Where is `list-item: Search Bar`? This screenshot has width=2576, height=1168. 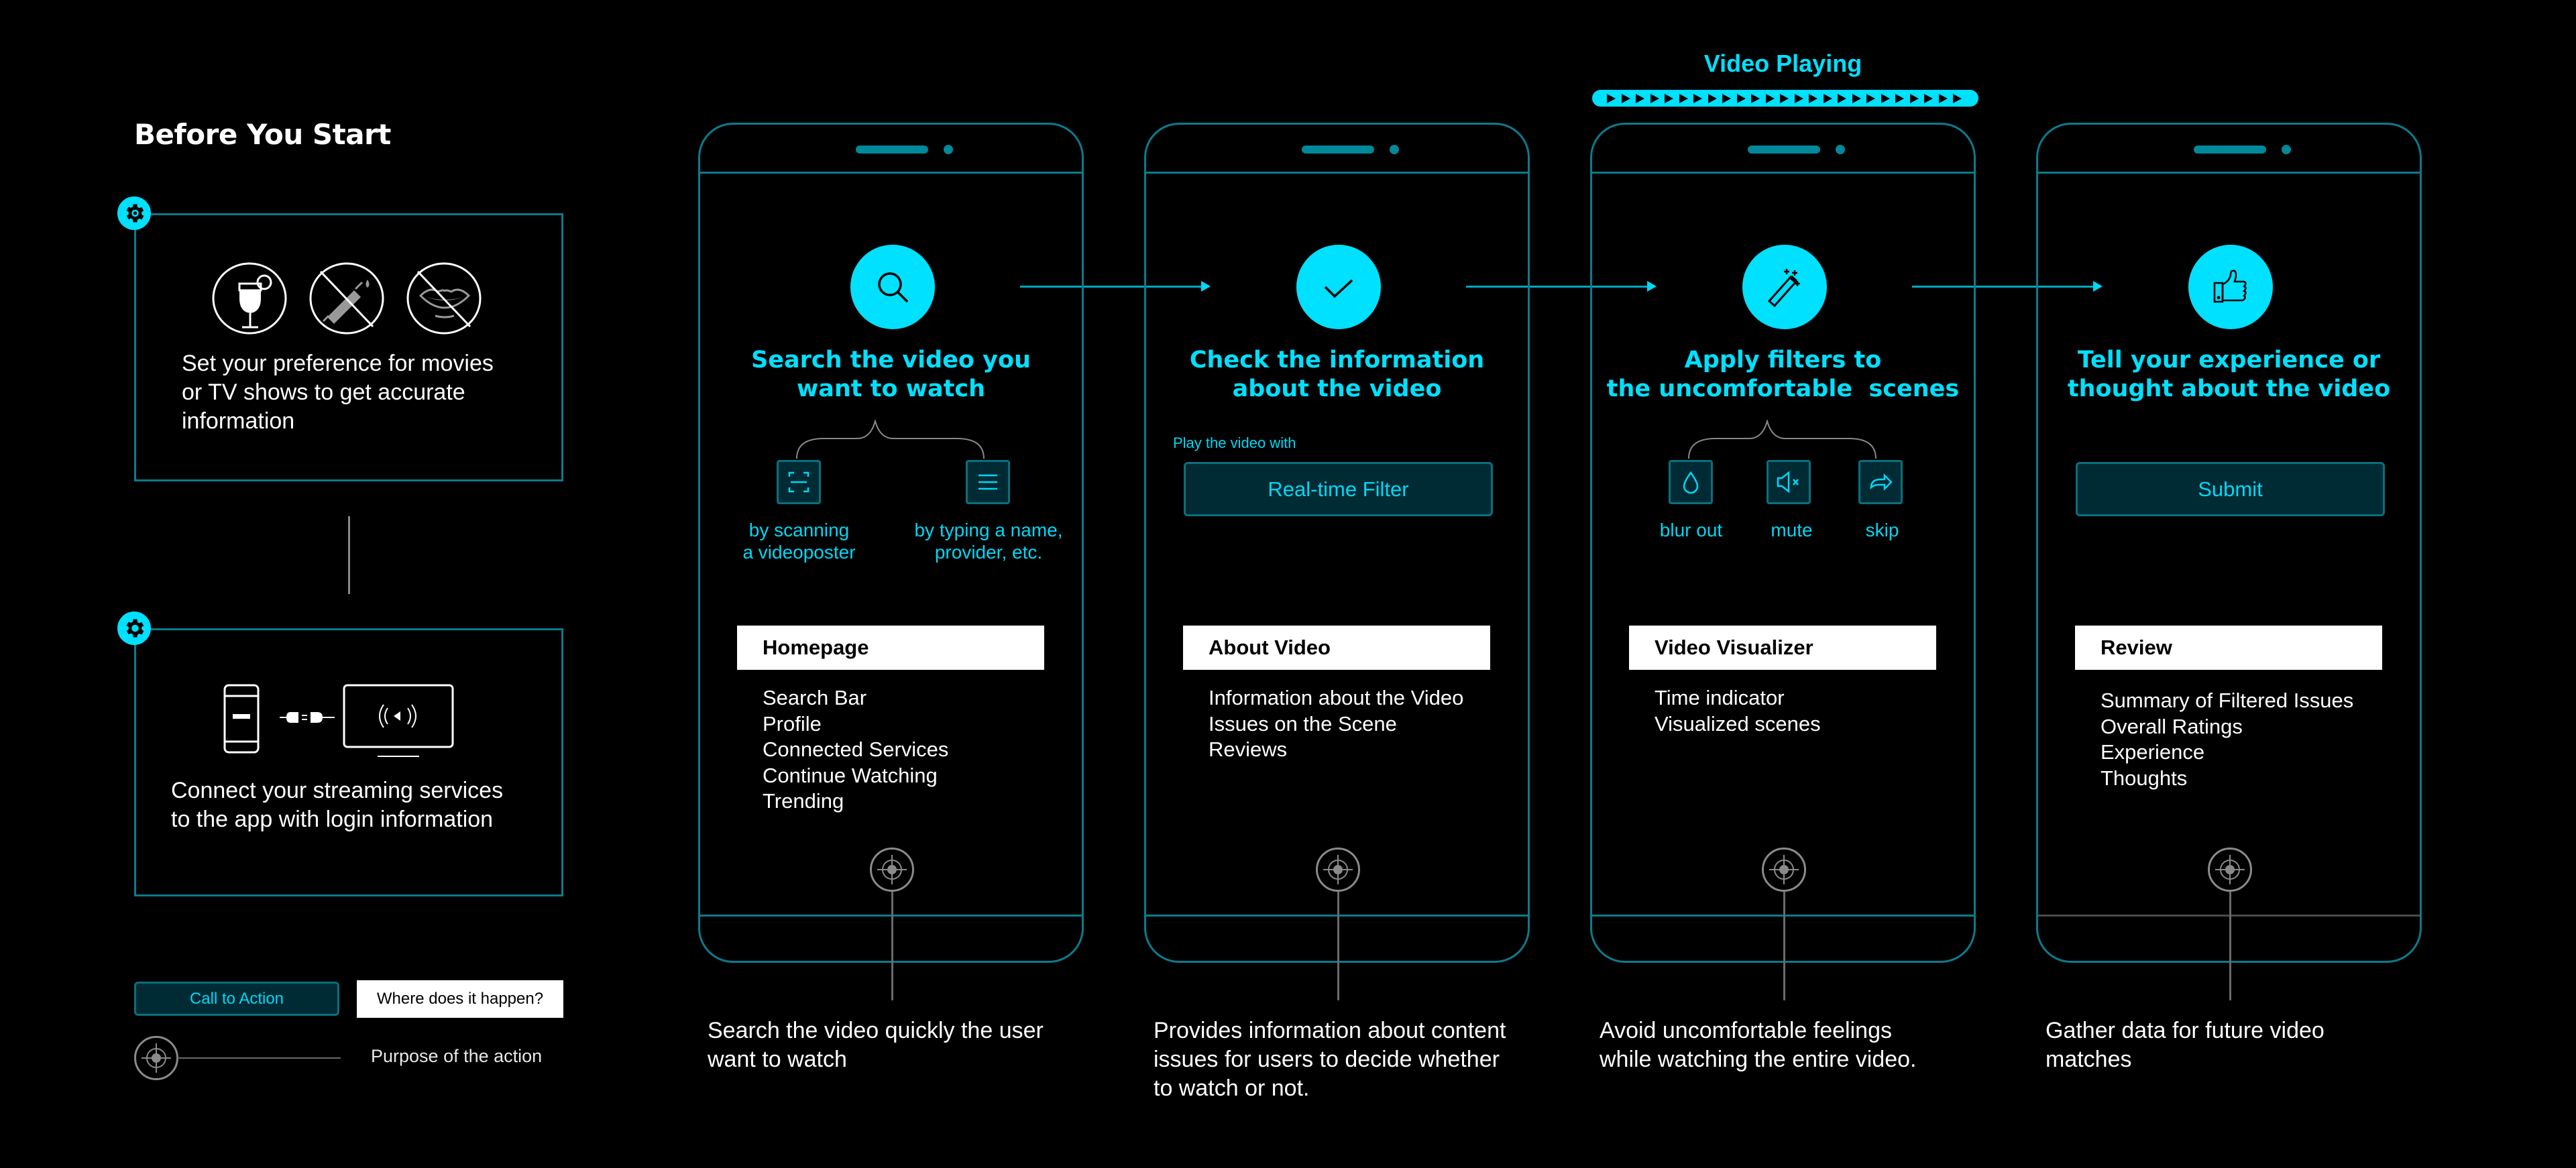
list-item: Search Bar is located at coordinates (815, 697).